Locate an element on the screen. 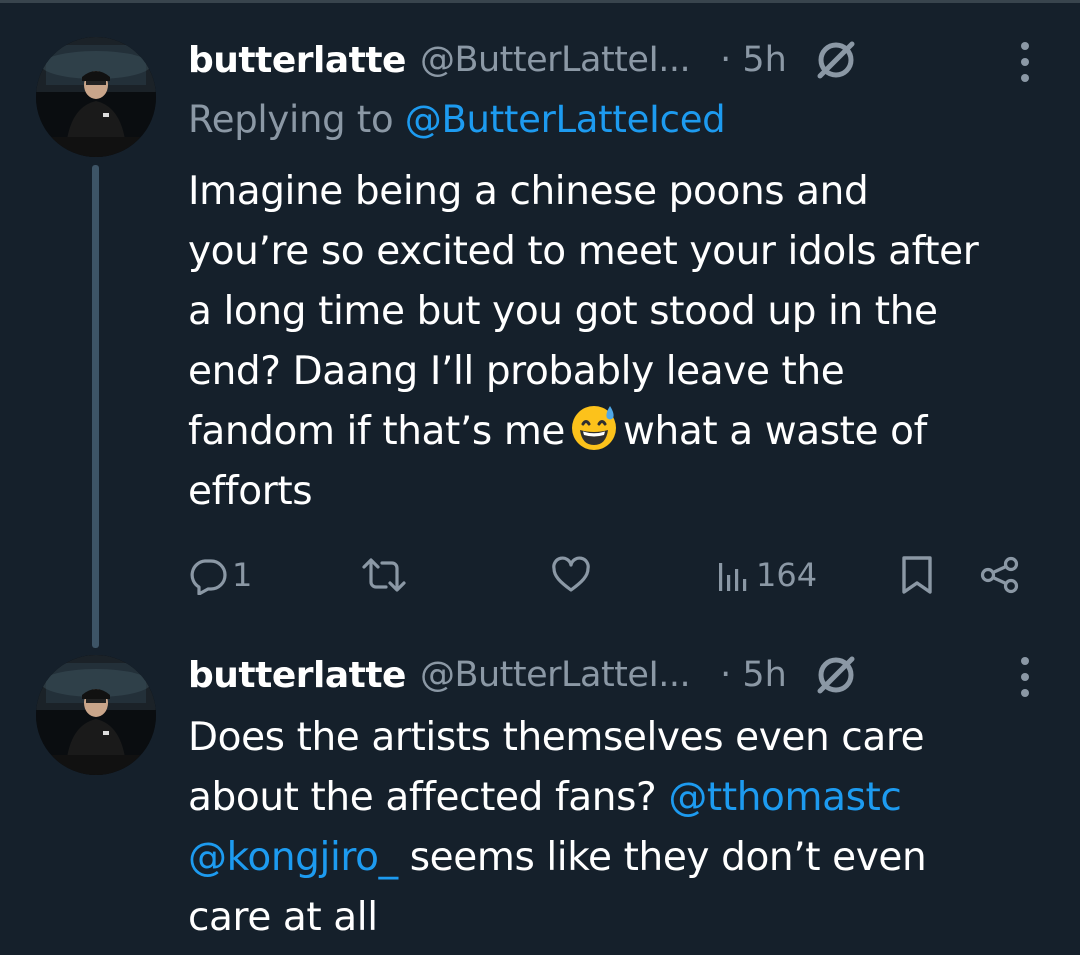 The height and width of the screenshot is (955, 1080). tweet-action-bar: 1 164 is located at coordinates (614, 575).